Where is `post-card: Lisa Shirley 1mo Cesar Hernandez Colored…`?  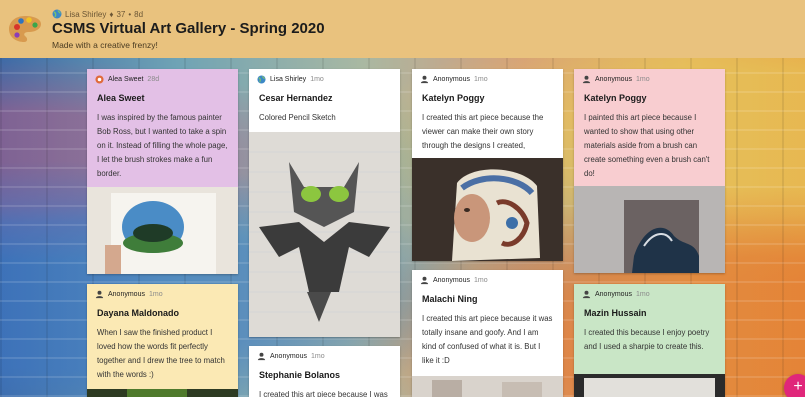 post-card: Lisa Shirley 1mo Cesar Hernandez Colored… is located at coordinates (324, 203).